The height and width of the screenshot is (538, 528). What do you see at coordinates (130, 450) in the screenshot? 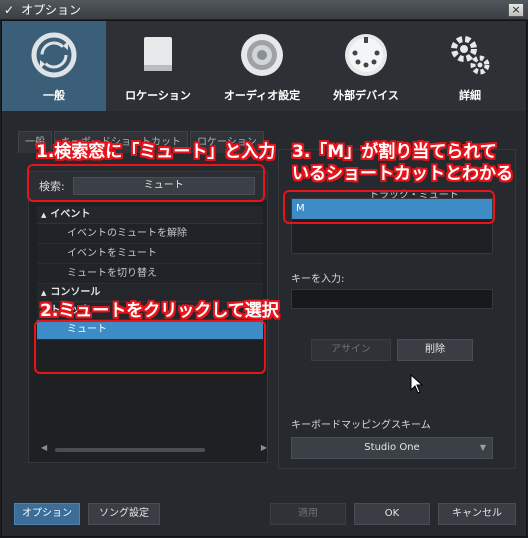
I see `scroll-thumb` at bounding box center [130, 450].